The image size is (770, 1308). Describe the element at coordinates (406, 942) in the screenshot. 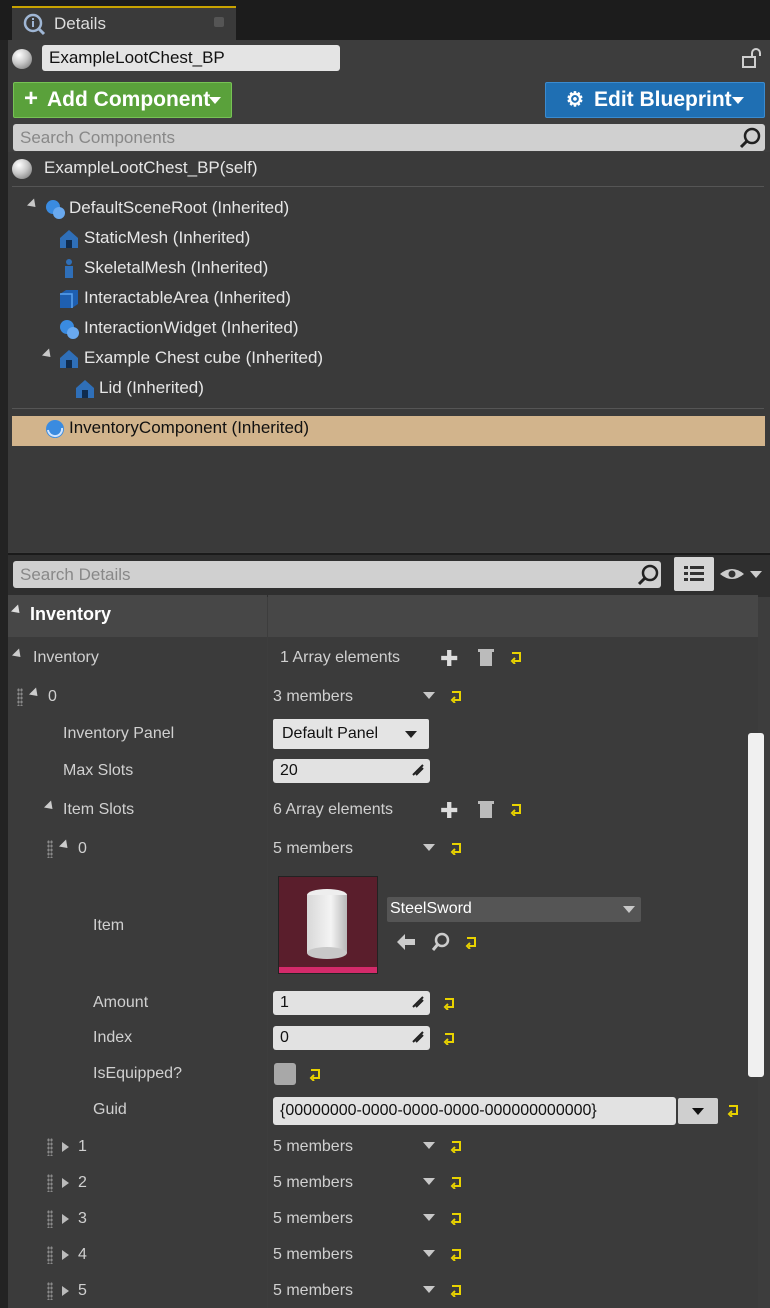

I see `use-selected-arrow-icon` at that location.